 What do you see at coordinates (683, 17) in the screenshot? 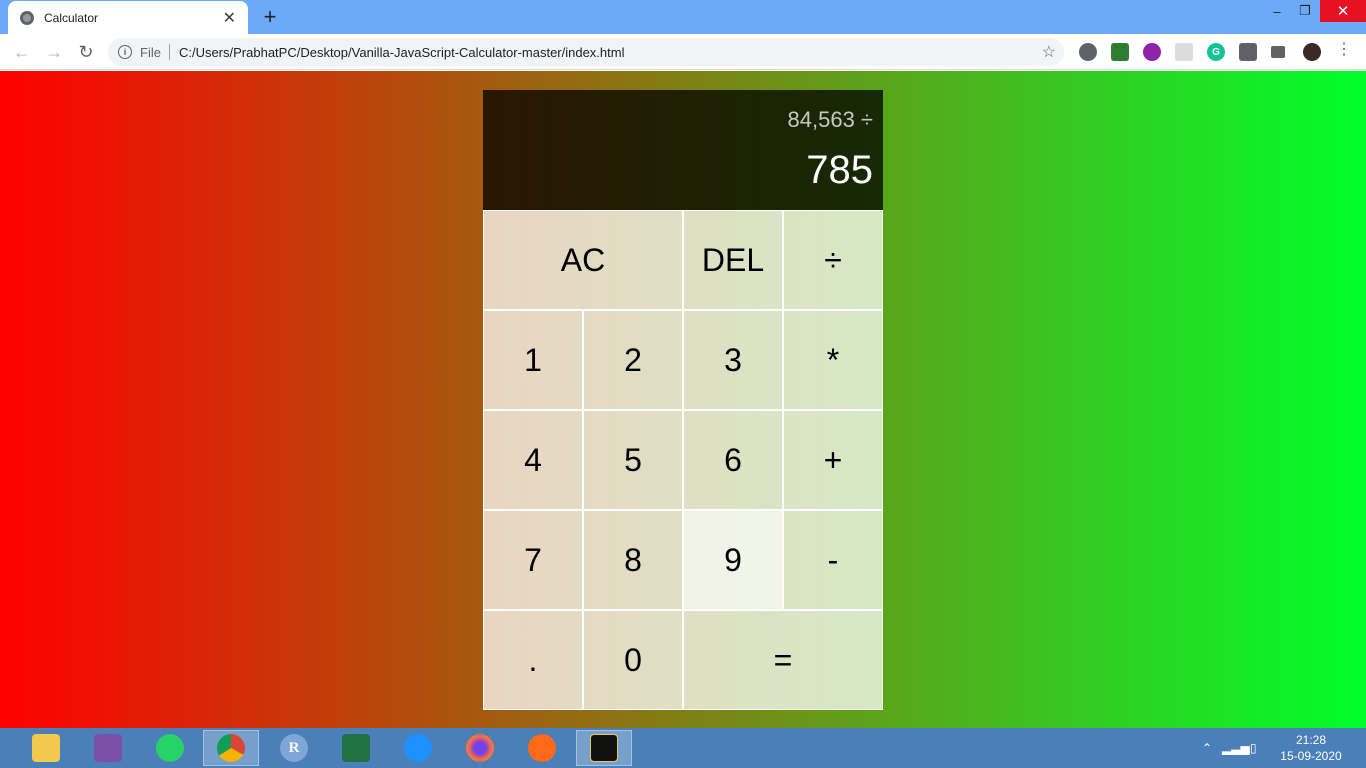
I see `tab-strip: Calculator ✕ + – ❐ ✕` at bounding box center [683, 17].